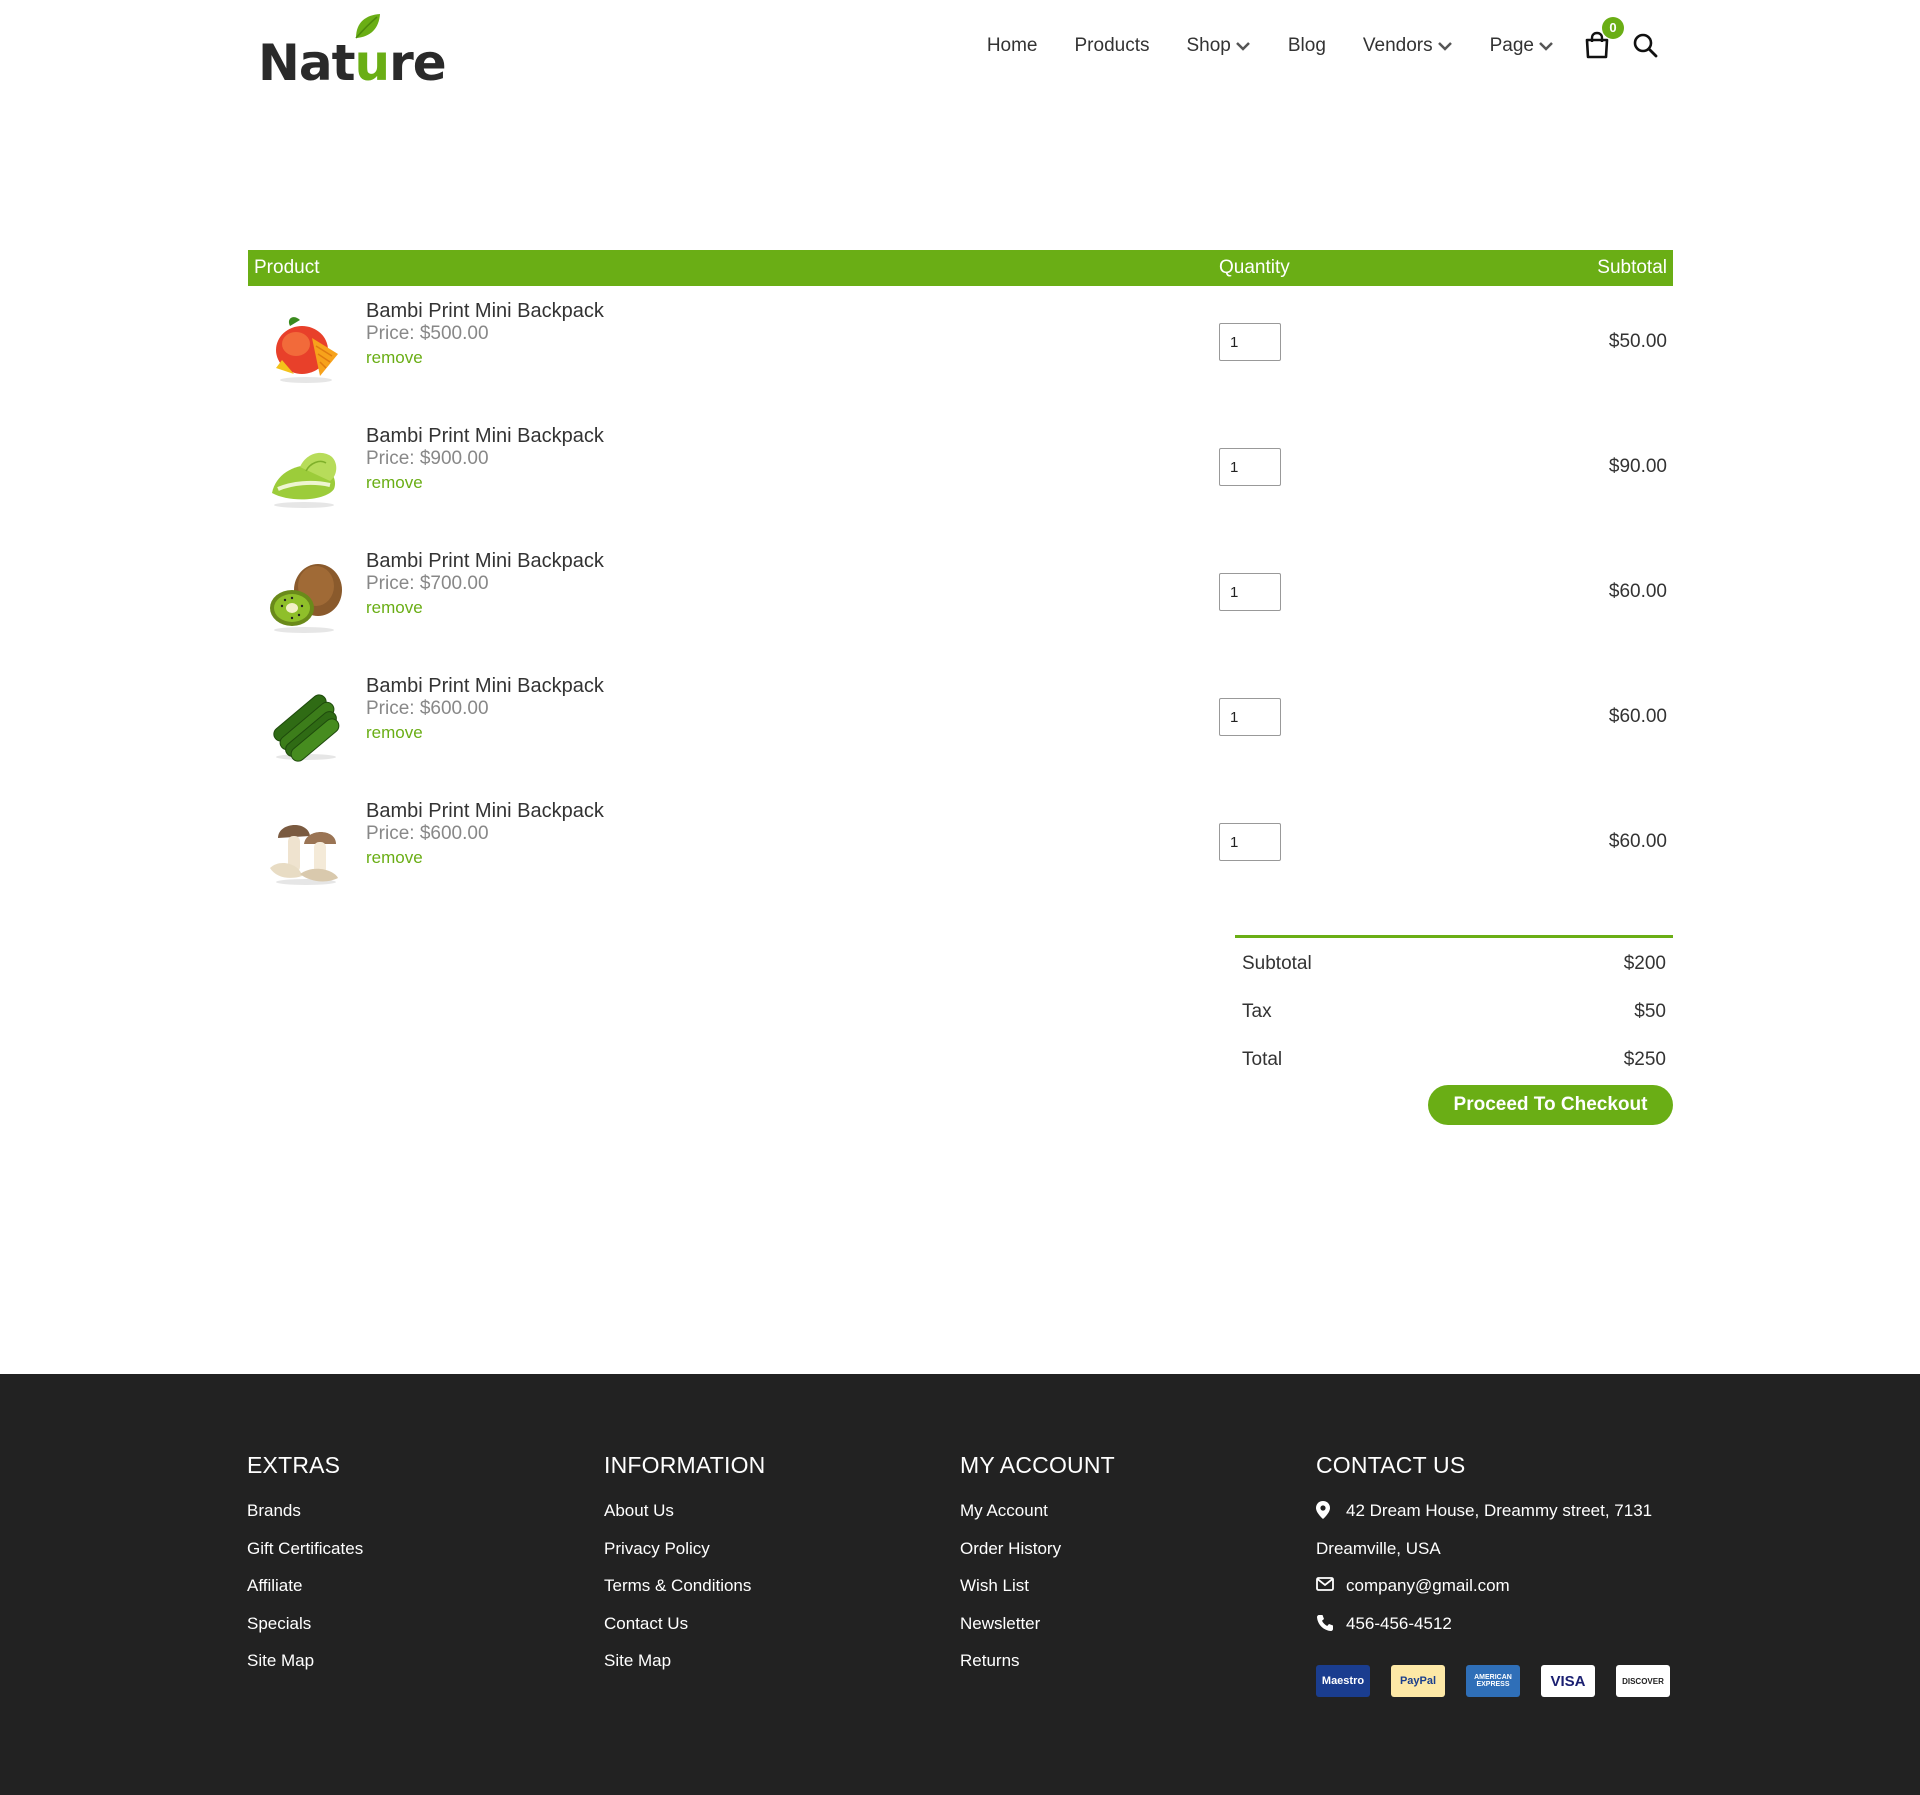 This screenshot has height=1795, width=1920. I want to click on mango-product-image, so click(305, 343).